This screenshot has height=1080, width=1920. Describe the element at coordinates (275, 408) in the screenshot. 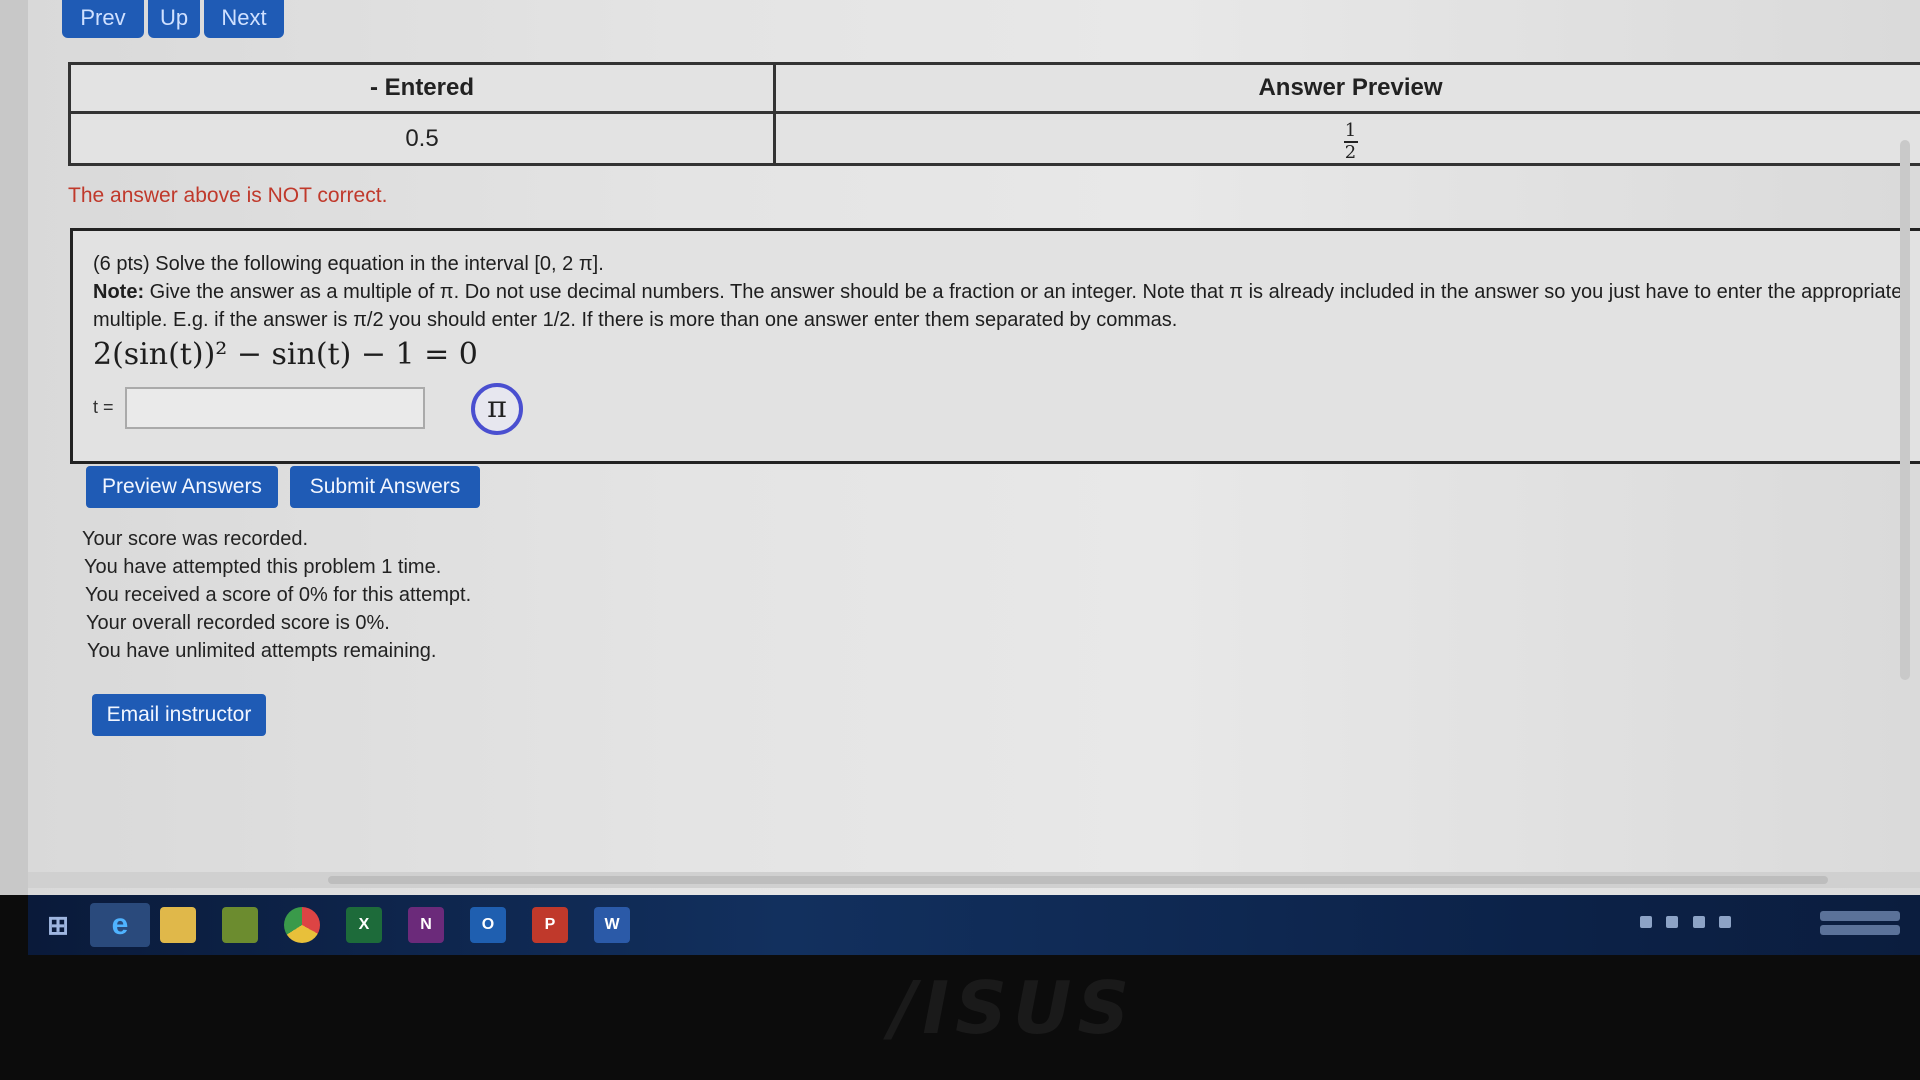

I see `answer-input` at that location.